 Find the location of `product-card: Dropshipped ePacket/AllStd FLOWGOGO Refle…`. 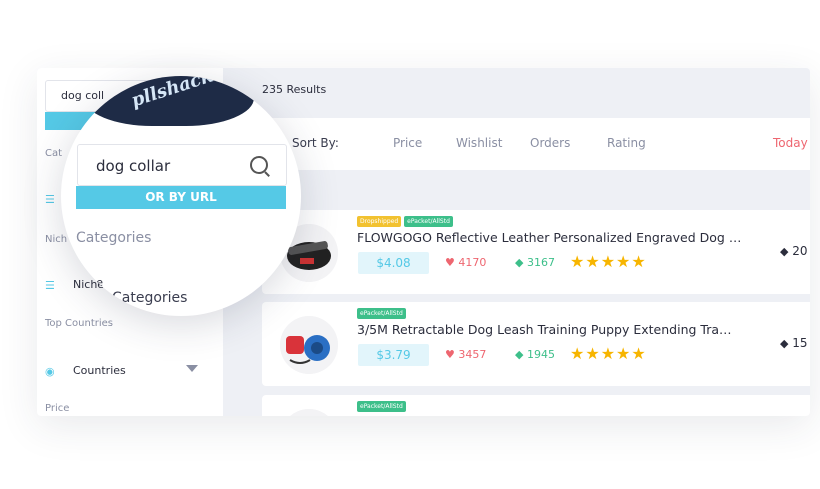

product-card: Dropshipped ePacket/AllStd FLOWGOGO Refle… is located at coordinates (536, 252).